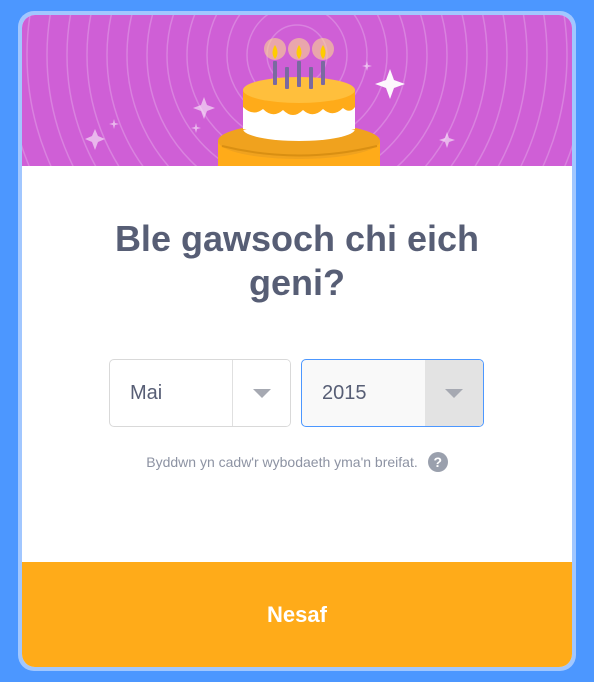  Describe the element at coordinates (437, 462) in the screenshot. I see `question-mark-icon: ?` at that location.